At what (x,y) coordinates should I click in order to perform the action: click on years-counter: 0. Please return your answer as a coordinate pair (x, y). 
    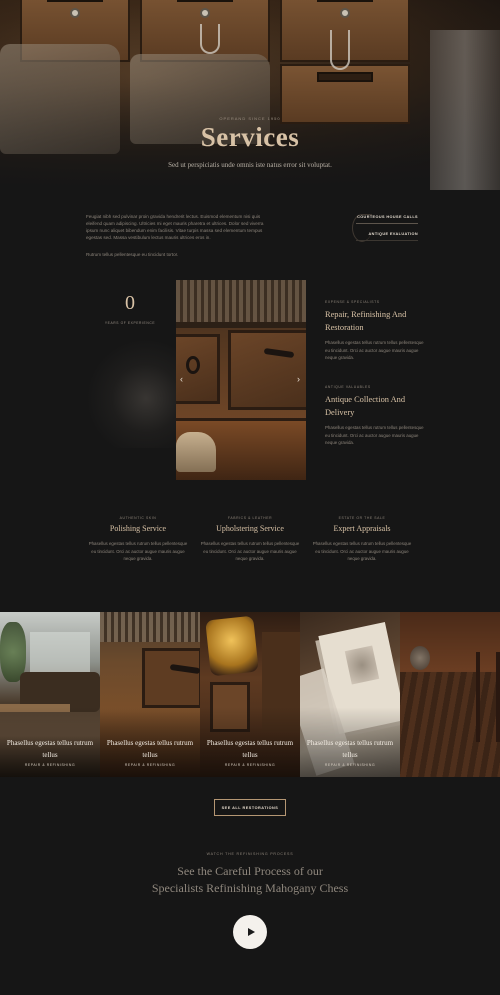
    Looking at the image, I should click on (130, 303).